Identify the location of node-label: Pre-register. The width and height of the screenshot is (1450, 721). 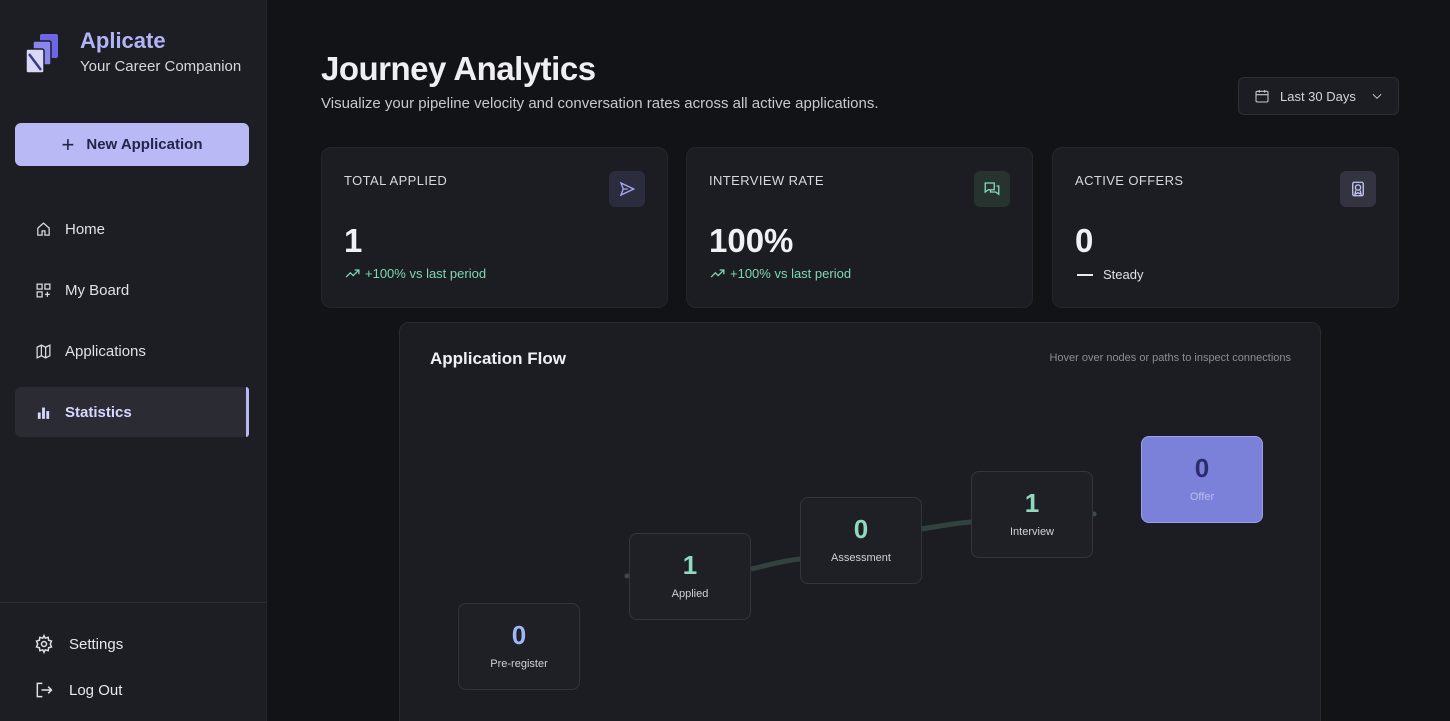
(519, 664).